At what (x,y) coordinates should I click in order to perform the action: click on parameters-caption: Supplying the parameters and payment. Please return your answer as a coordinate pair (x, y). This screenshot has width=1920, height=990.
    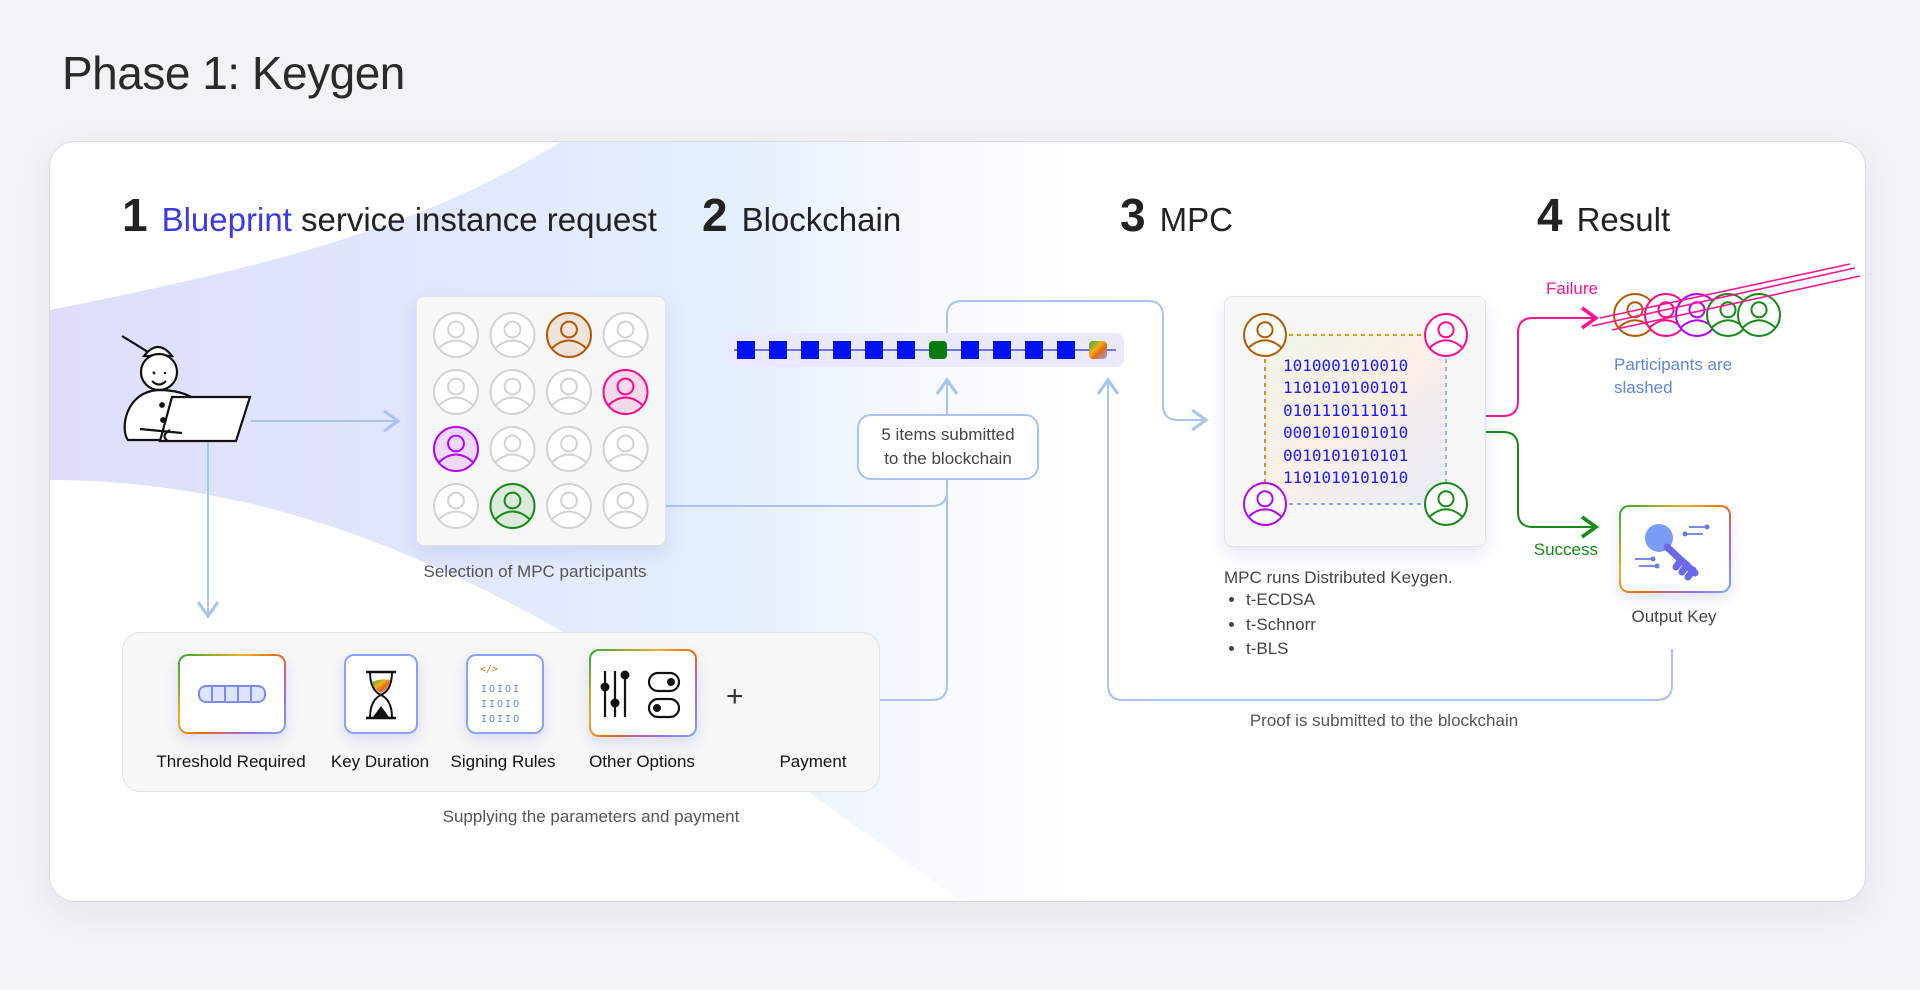
    Looking at the image, I should click on (591, 816).